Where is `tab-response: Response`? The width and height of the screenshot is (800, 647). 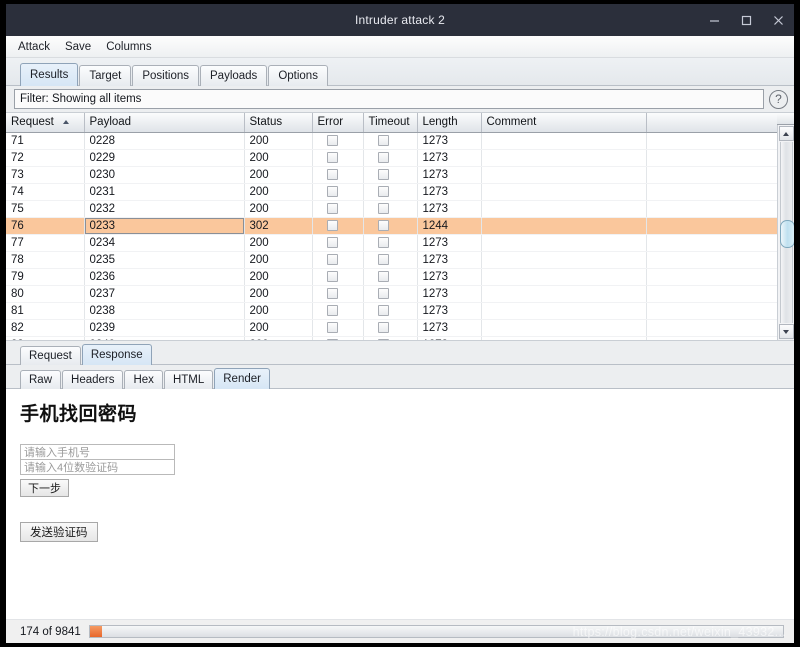
tab-response: Response is located at coordinates (116, 354).